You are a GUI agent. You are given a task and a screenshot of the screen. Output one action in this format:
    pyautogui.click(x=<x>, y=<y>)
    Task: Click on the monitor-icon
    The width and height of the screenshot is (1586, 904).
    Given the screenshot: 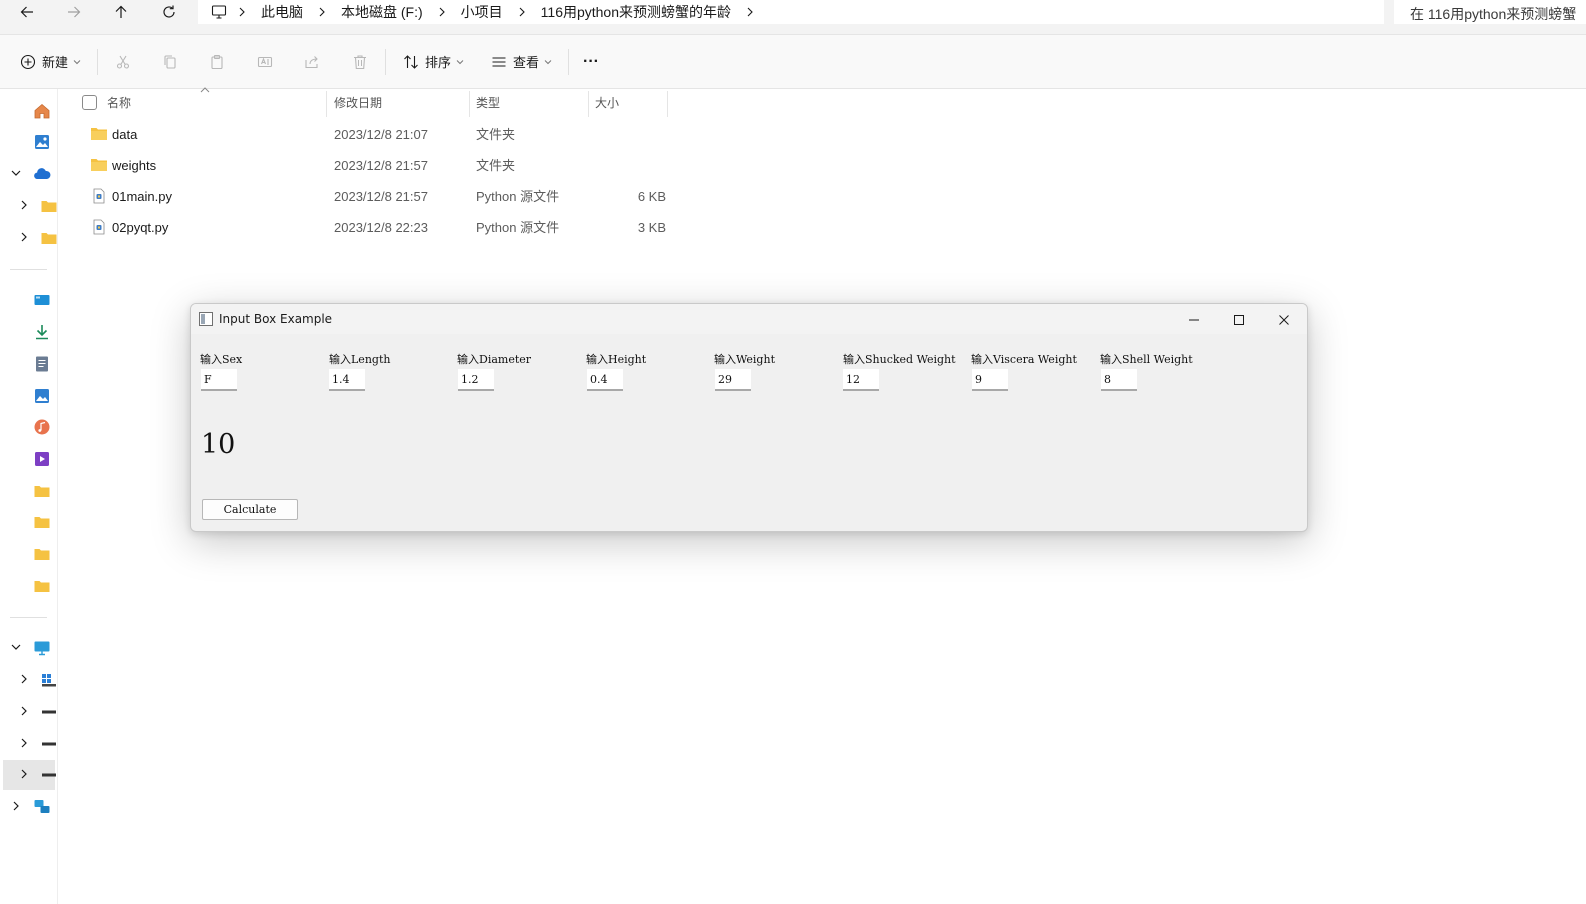 What is the action you would take?
    pyautogui.click(x=219, y=12)
    